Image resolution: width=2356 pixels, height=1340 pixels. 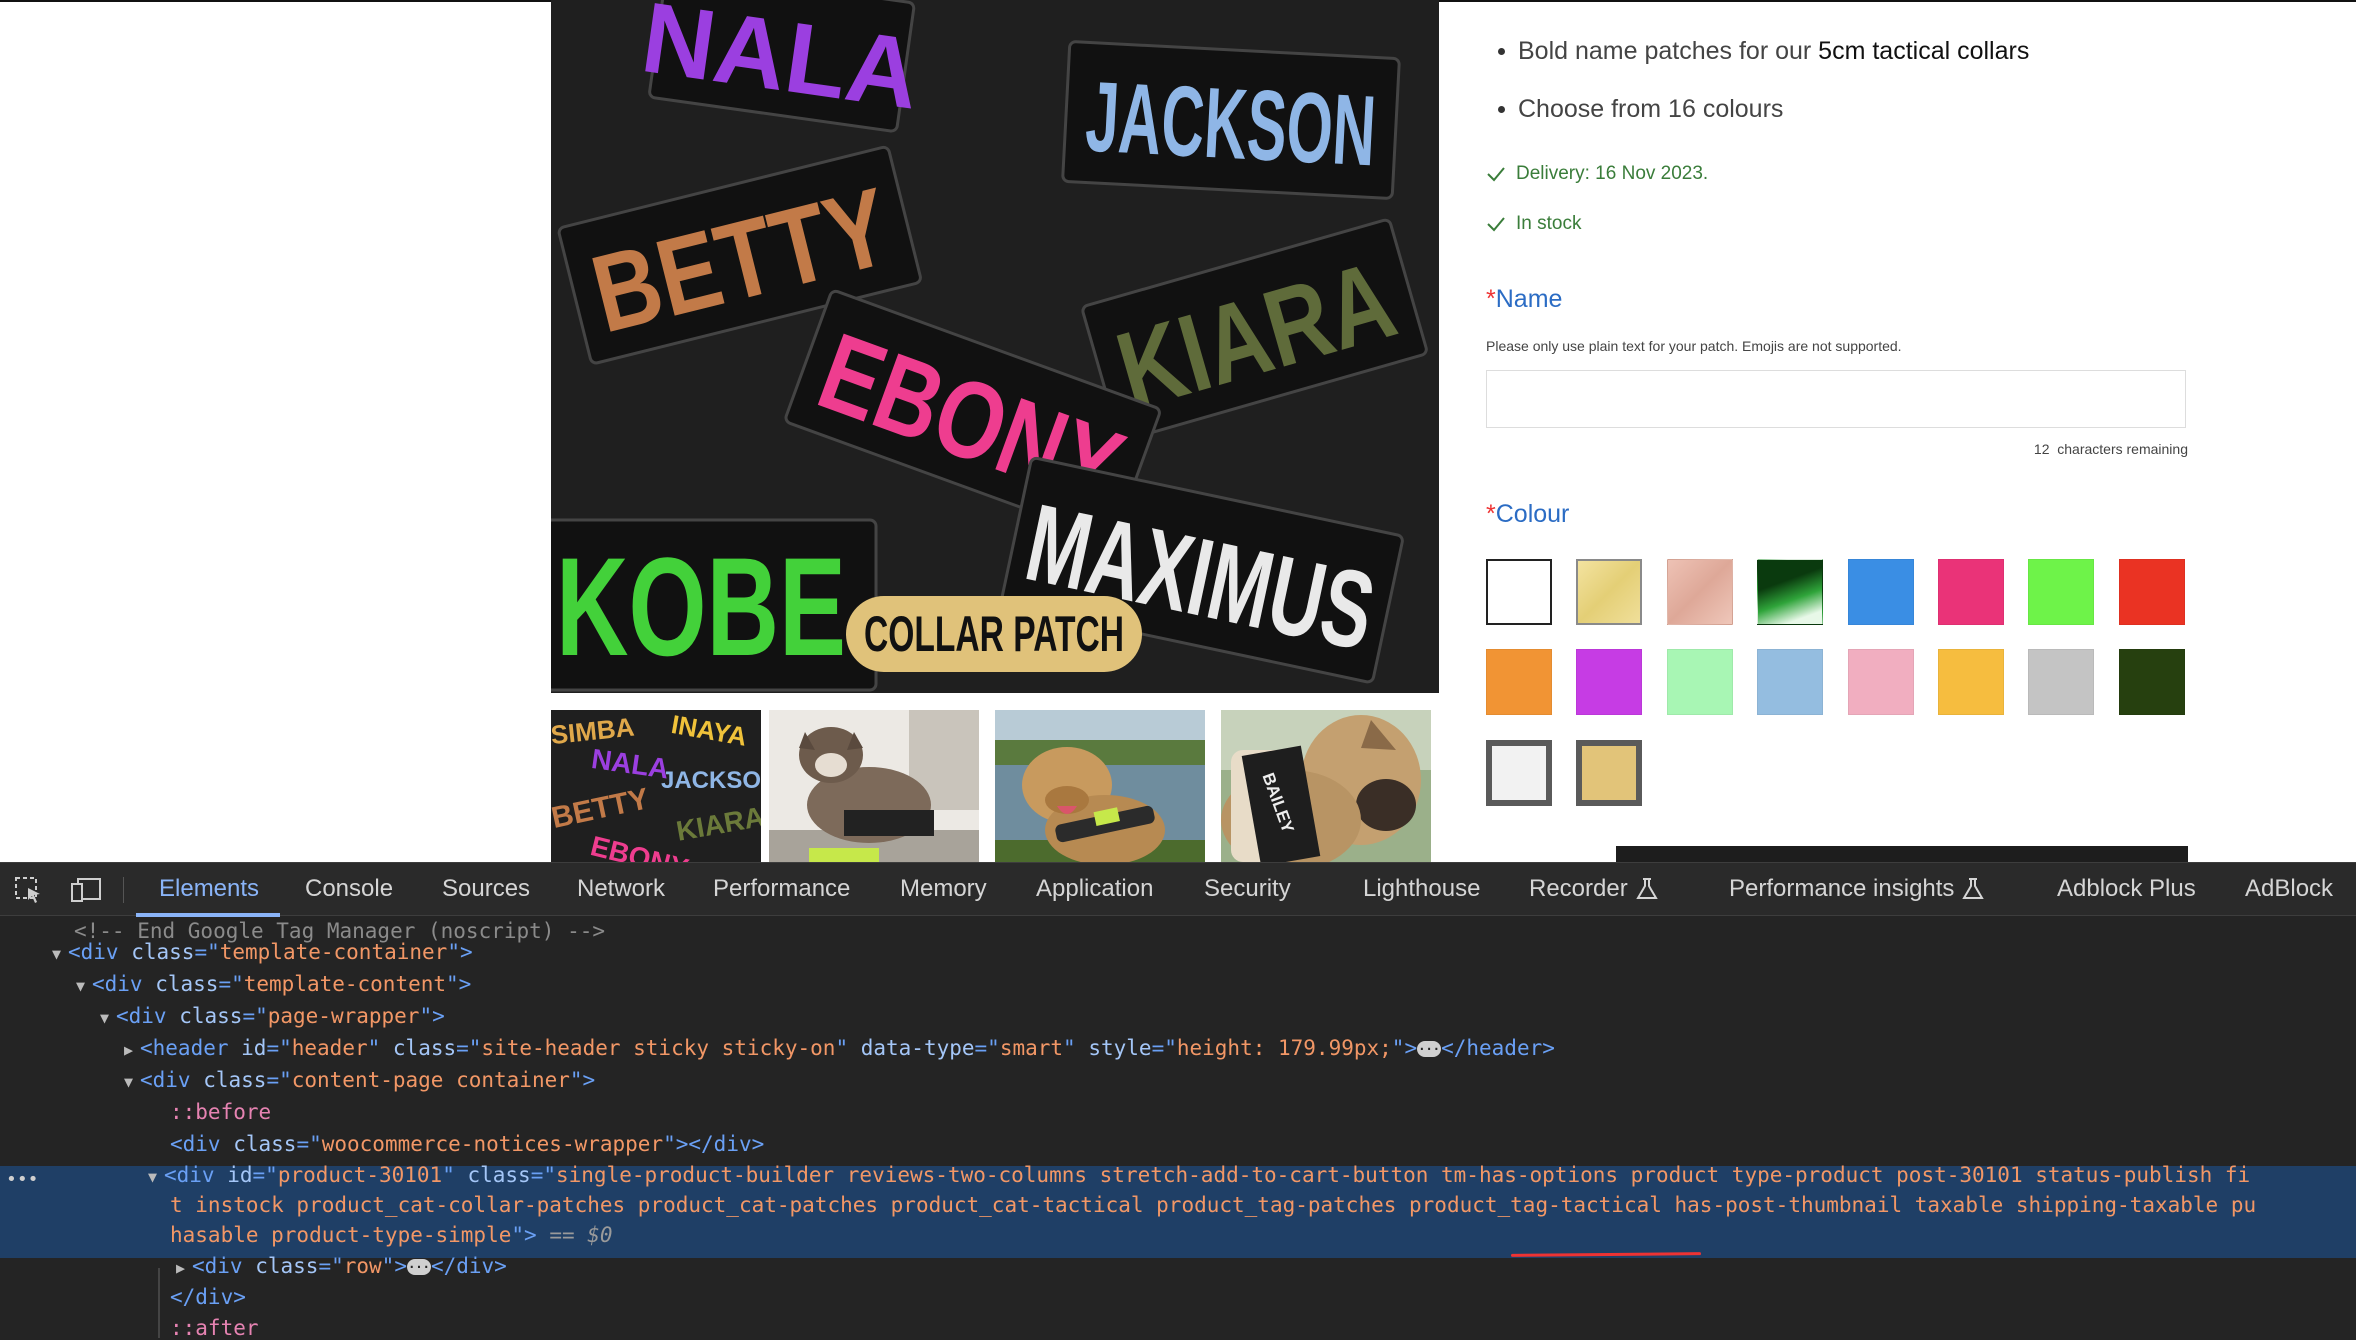 I want to click on tree-node-template-content: ▼ <div class="template-content">, so click(x=1216, y=984).